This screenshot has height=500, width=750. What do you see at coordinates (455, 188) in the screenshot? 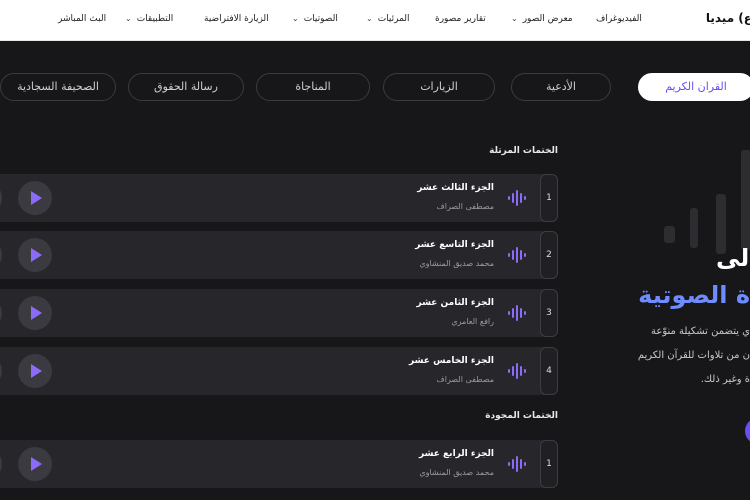
I see `track-title: الجزء الثالث عشر` at bounding box center [455, 188].